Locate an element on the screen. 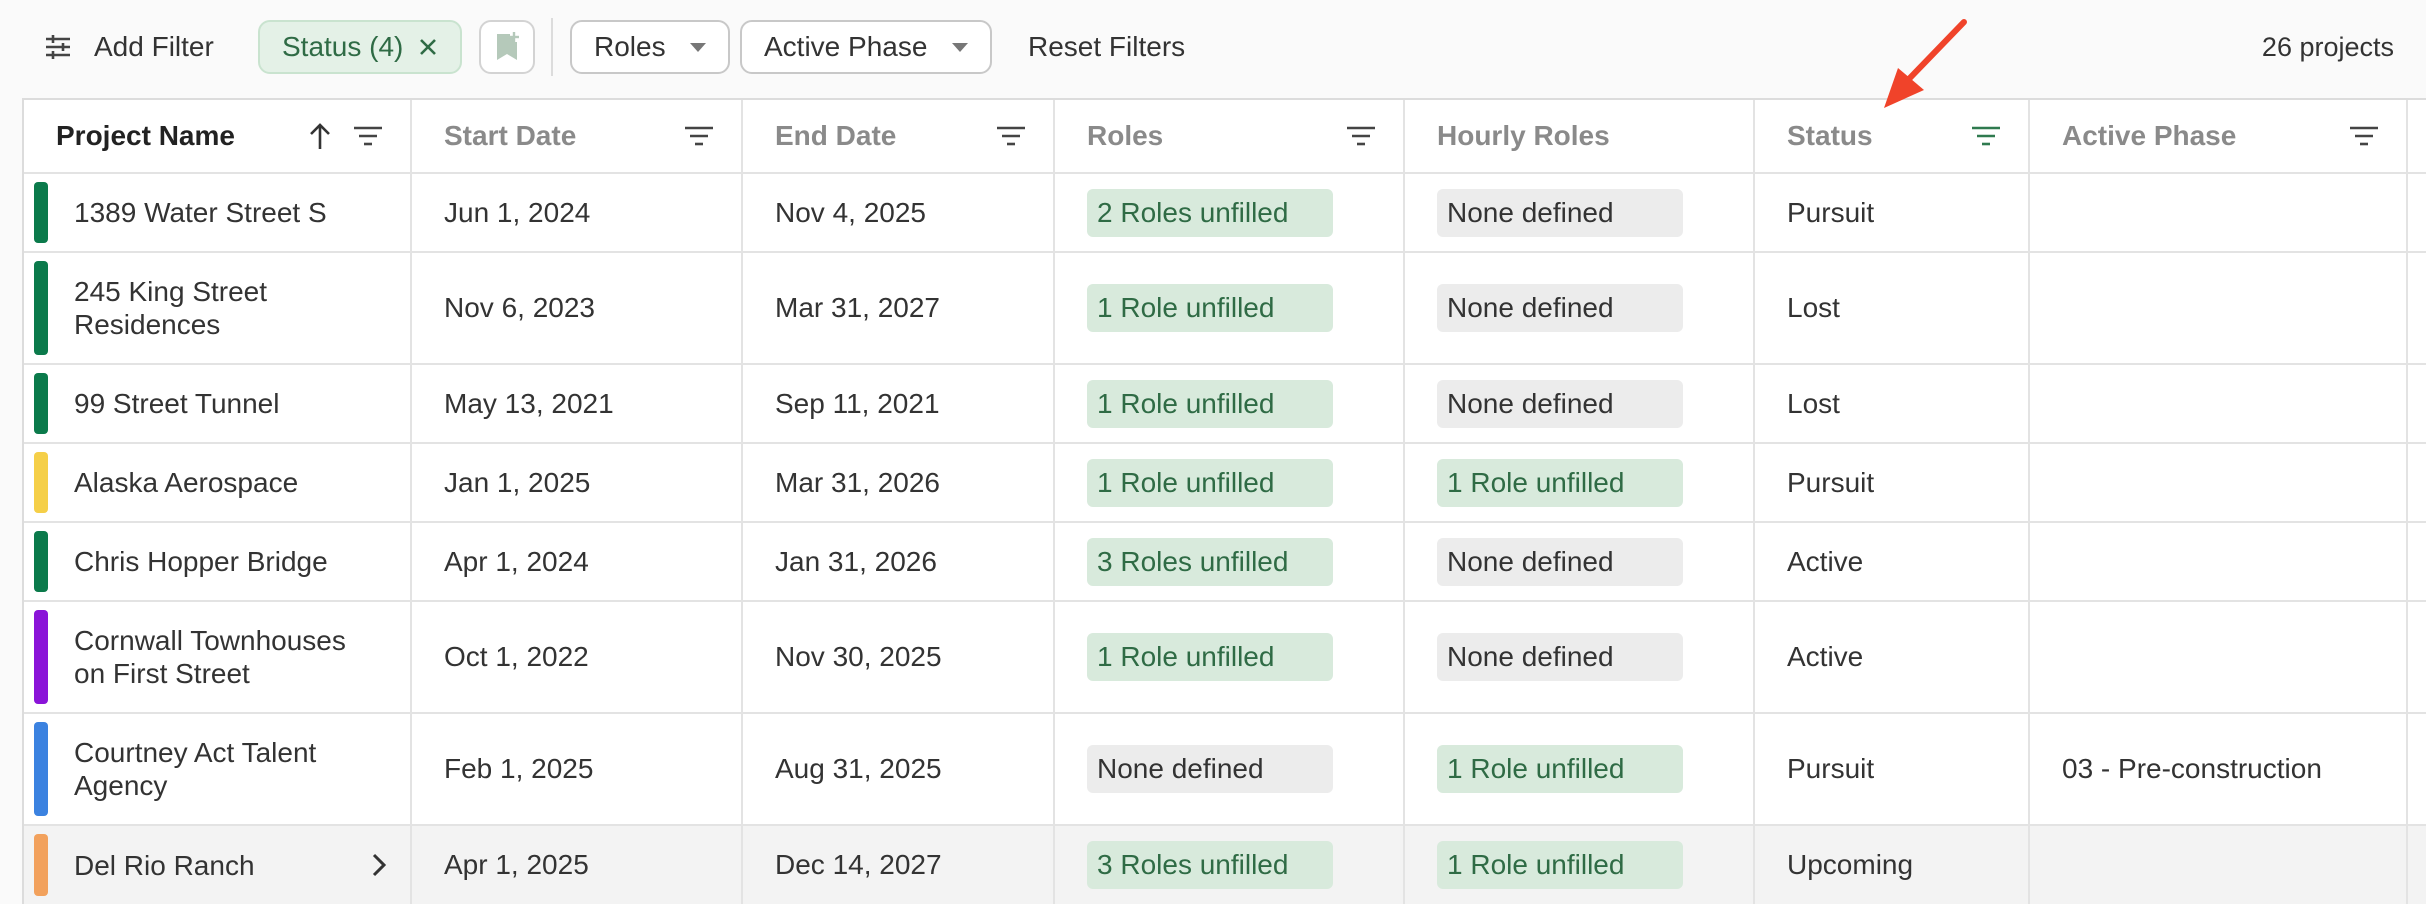 Image resolution: width=2426 pixels, height=904 pixels. sliders-icon is located at coordinates (58, 47).